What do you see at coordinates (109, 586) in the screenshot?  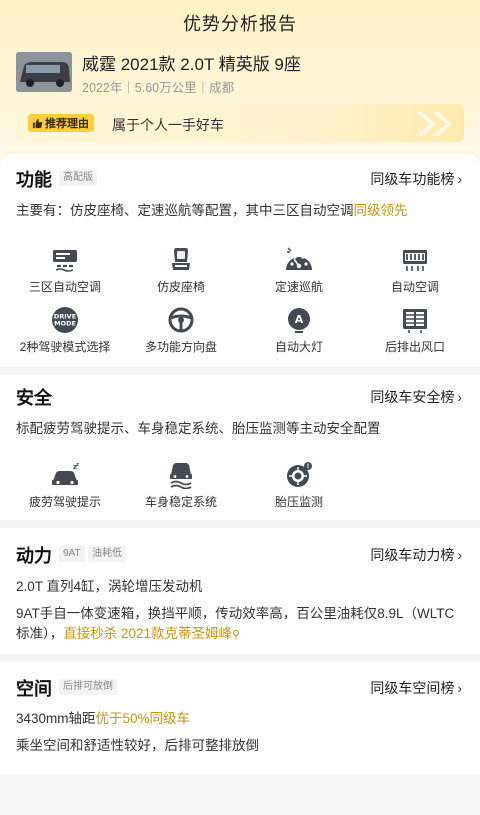 I see `power-engine-text: 2.0T 直列4缸，涡轮增压发动机` at bounding box center [109, 586].